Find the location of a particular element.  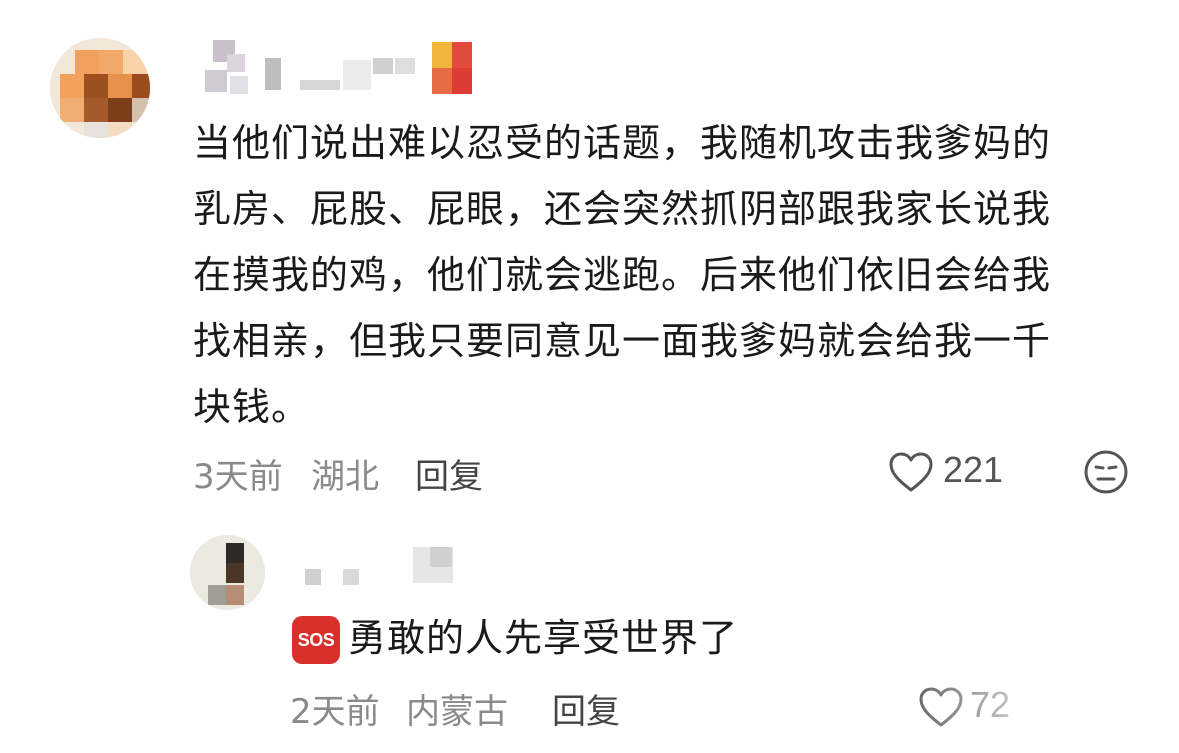

username-pixelated is located at coordinates (385, 68).